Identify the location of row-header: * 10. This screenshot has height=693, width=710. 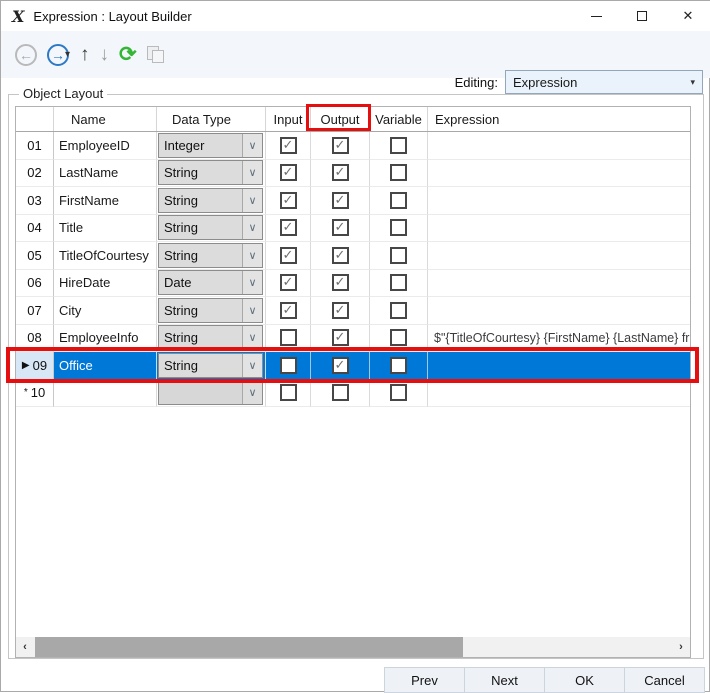
(35, 393).